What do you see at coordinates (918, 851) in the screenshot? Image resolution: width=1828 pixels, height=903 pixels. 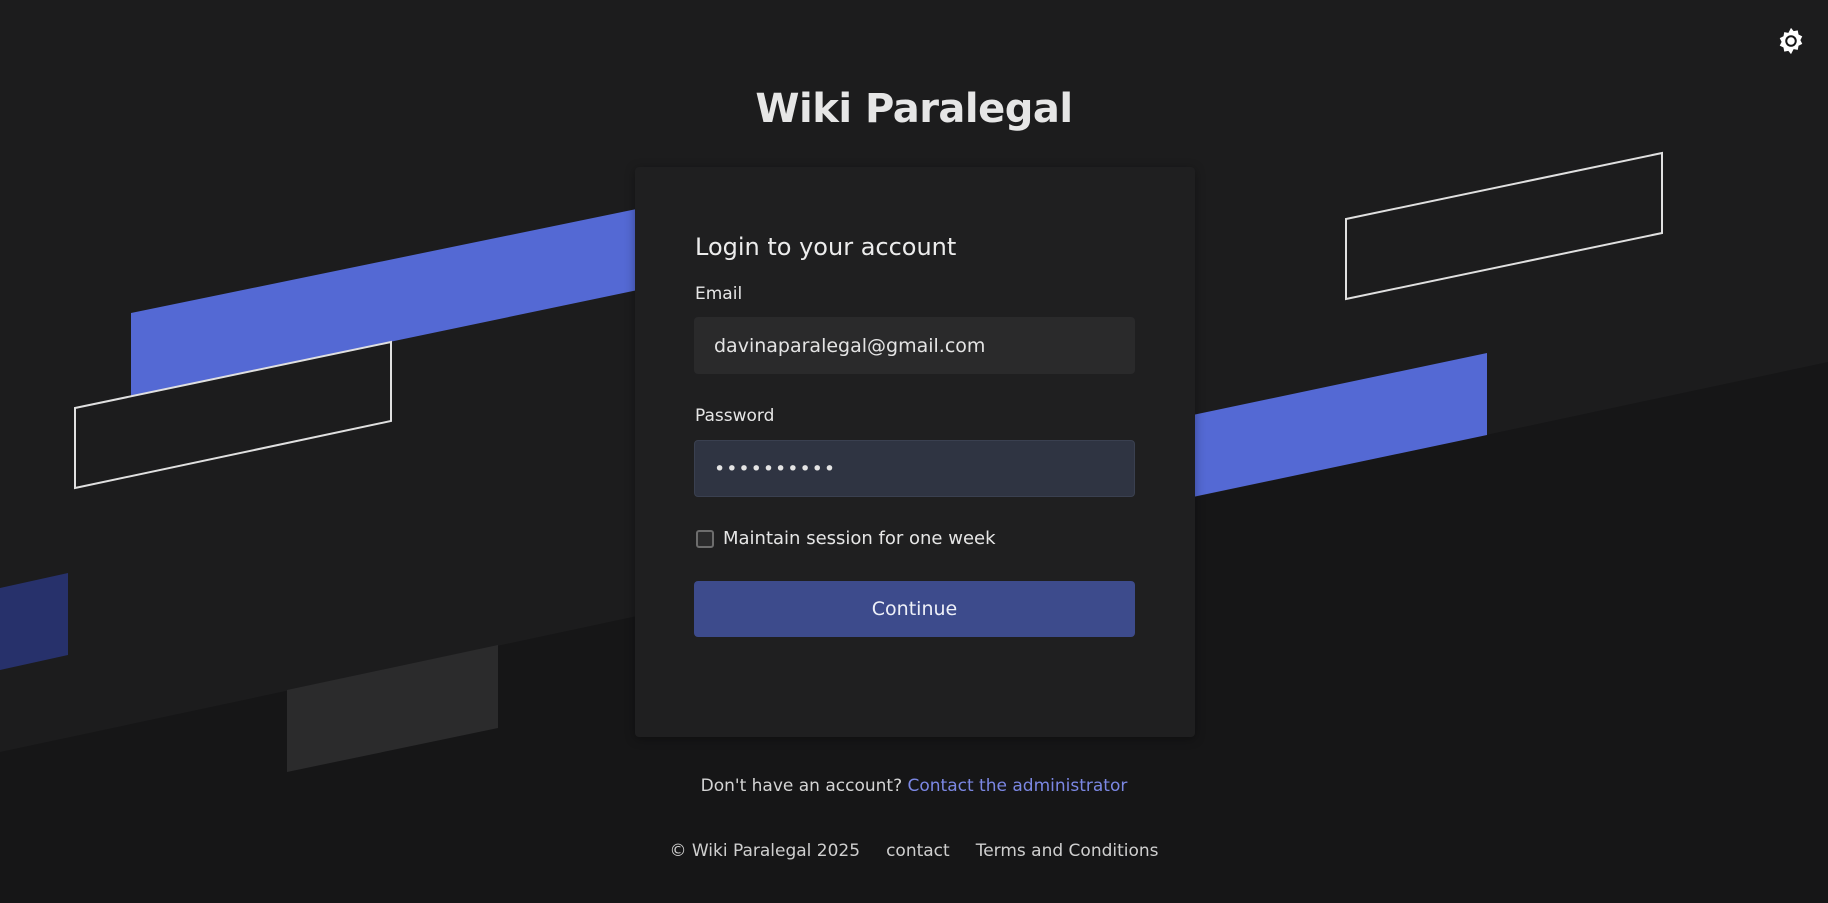 I see `footer-contact-link: contact` at bounding box center [918, 851].